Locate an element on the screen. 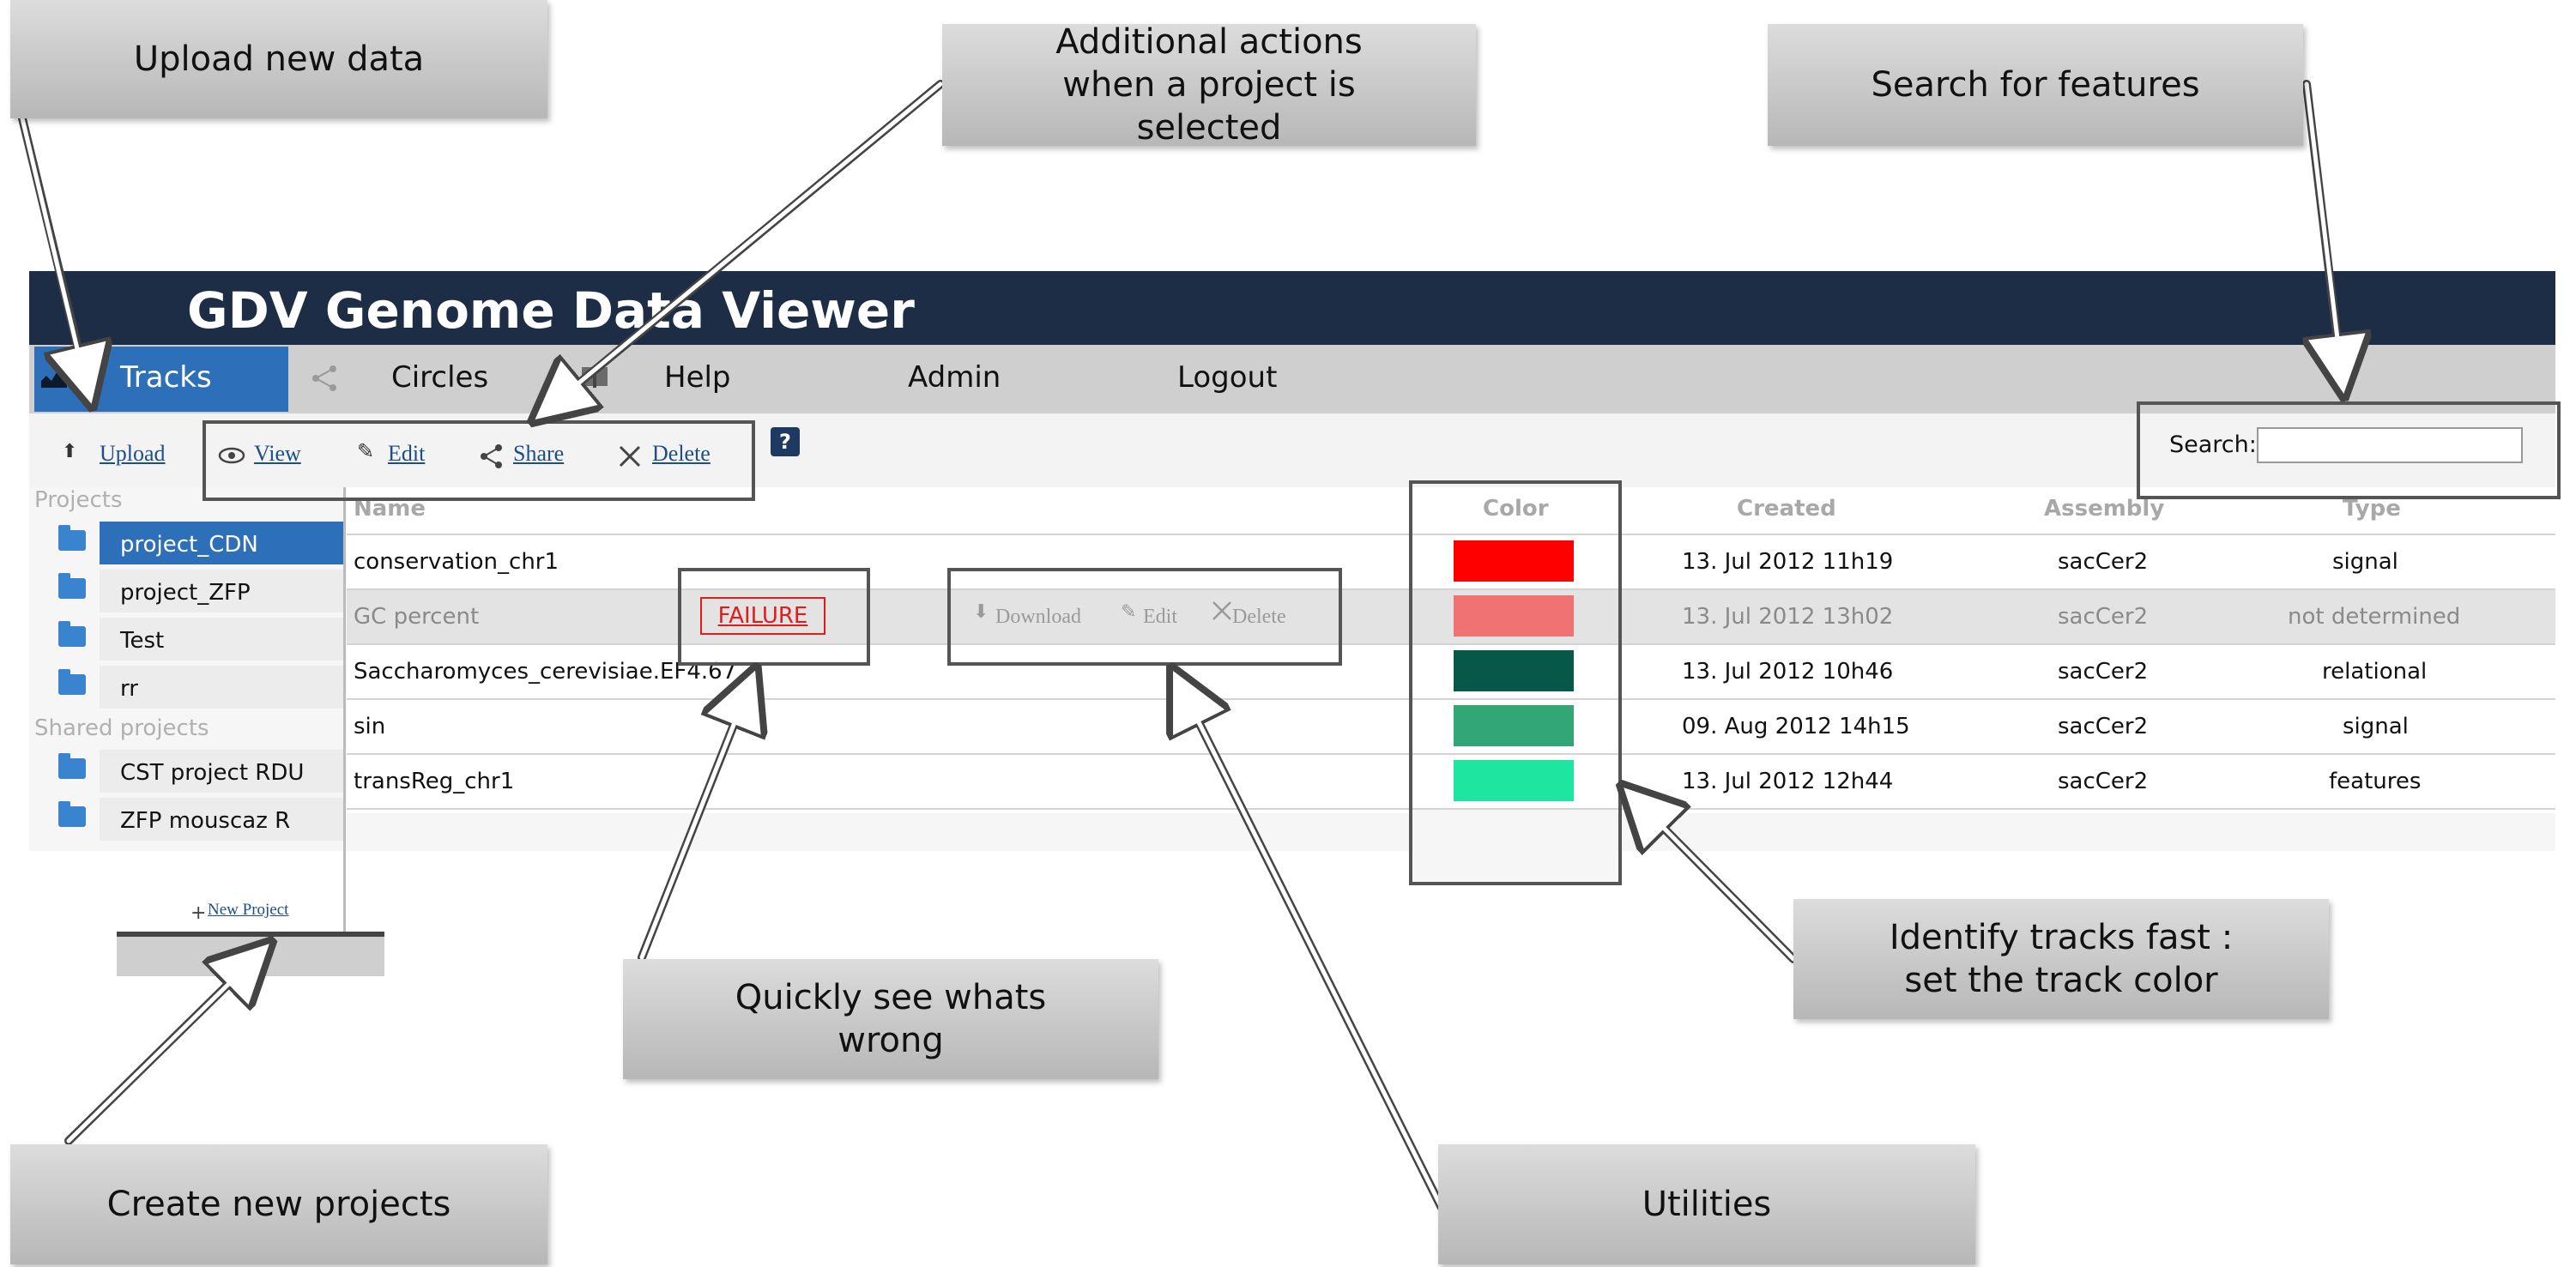 This screenshot has width=2576, height=1267. callout-search: Search for features is located at coordinates (2035, 85).